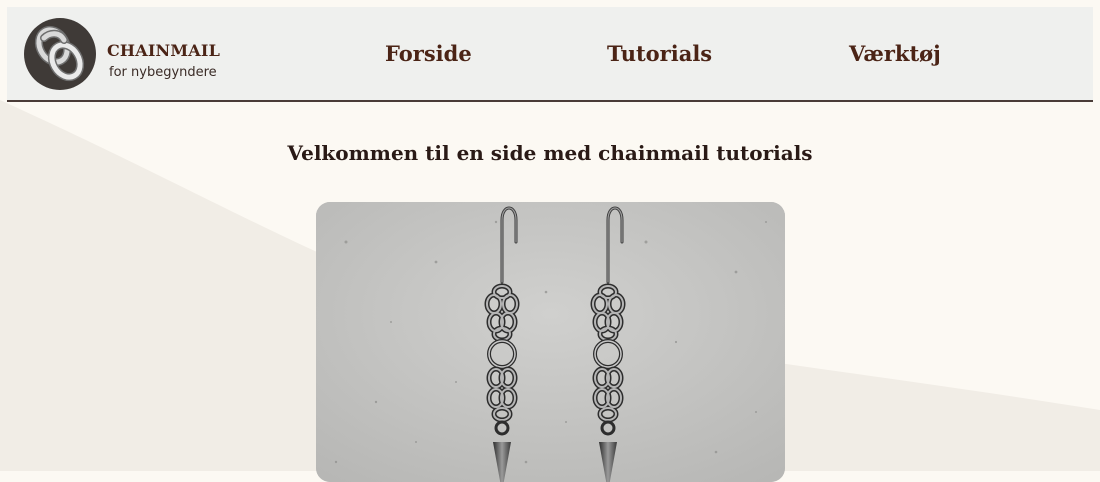  I want to click on logo-home-link: CHAINMAIL for nybegyndere, so click(139, 55).